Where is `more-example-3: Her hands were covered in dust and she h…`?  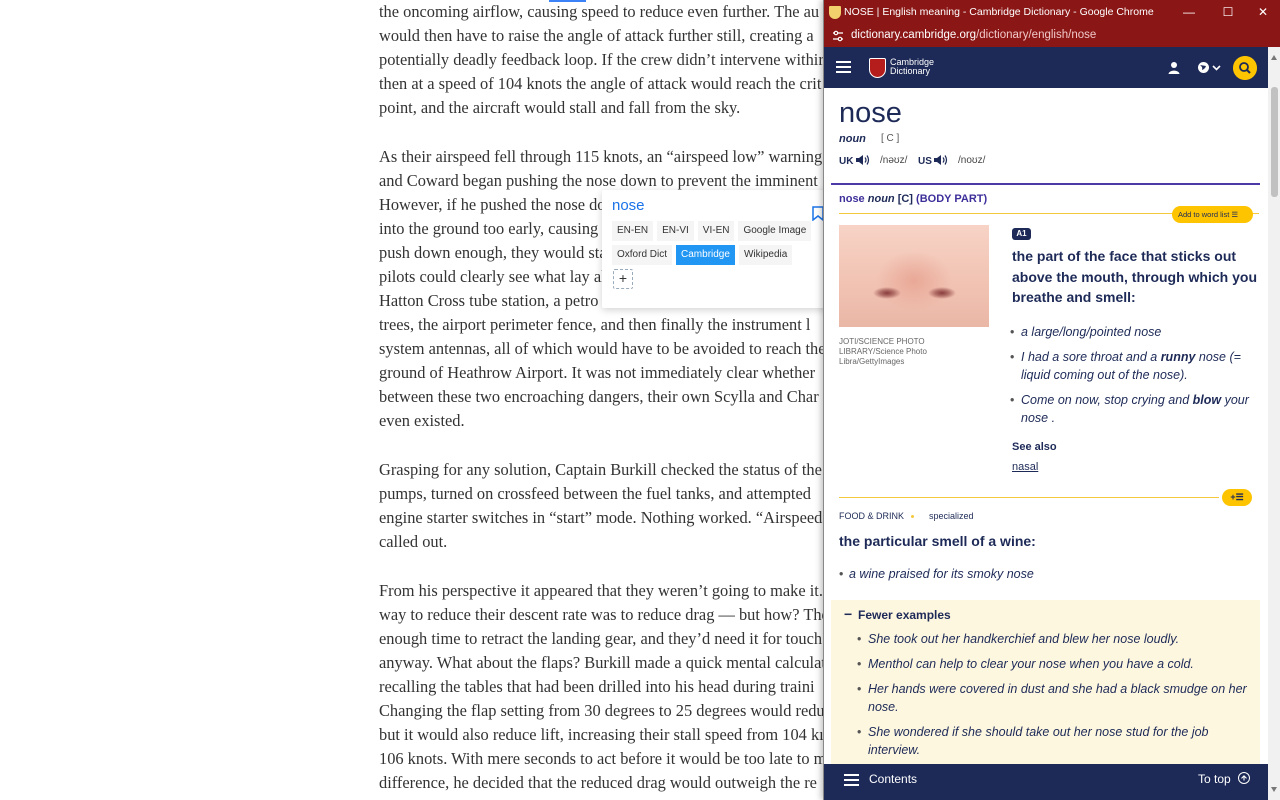 more-example-3: Her hands were covered in dust and she h… is located at coordinates (1052, 698).